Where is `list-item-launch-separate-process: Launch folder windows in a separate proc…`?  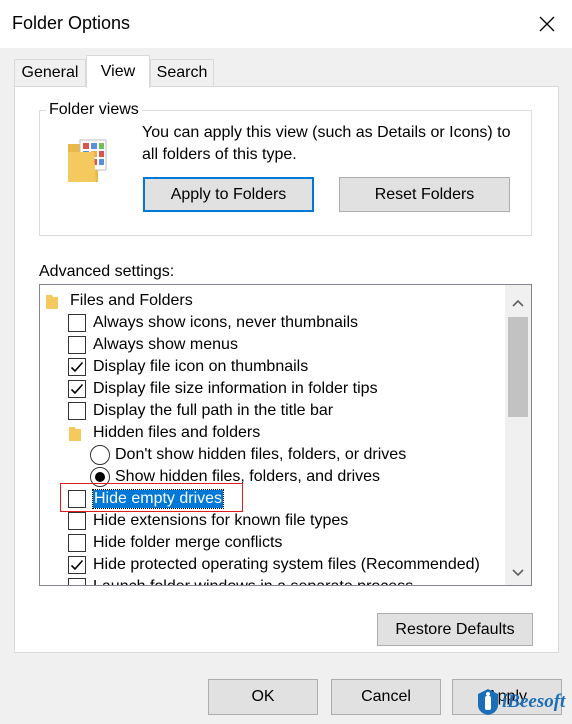 list-item-launch-separate-process: Launch folder windows in a separate proc… is located at coordinates (240, 580).